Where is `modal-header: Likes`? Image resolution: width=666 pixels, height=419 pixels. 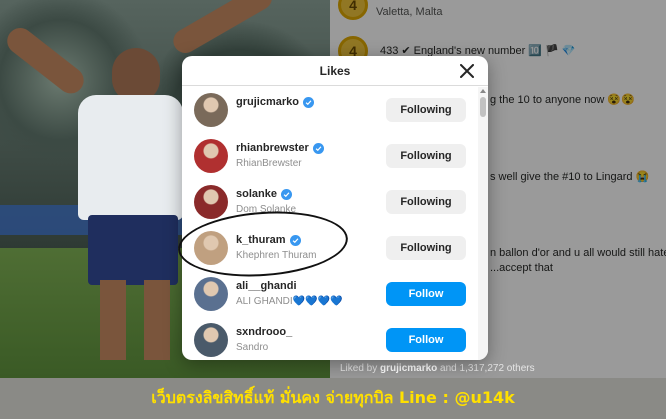
modal-header: Likes is located at coordinates (335, 71).